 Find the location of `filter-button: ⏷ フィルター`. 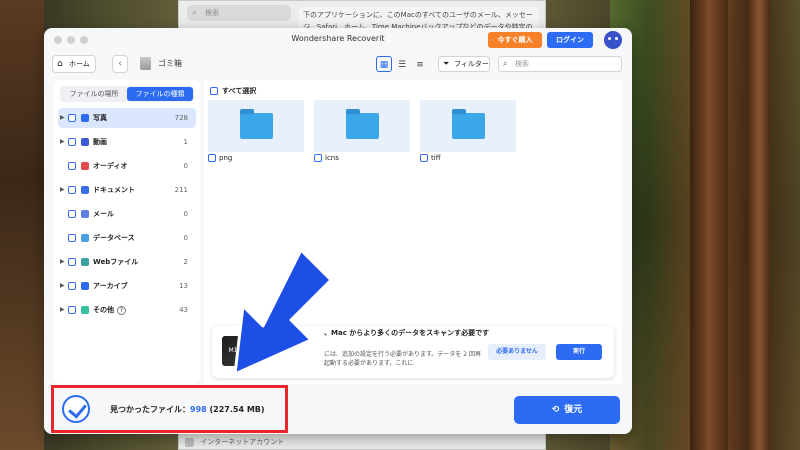

filter-button: ⏷ フィルター is located at coordinates (464, 64).